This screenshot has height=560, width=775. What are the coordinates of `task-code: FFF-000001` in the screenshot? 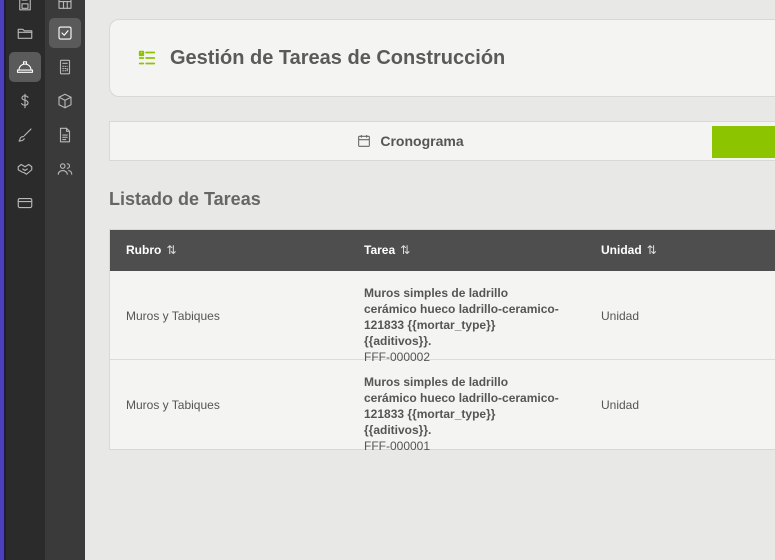 It's located at (397, 446).